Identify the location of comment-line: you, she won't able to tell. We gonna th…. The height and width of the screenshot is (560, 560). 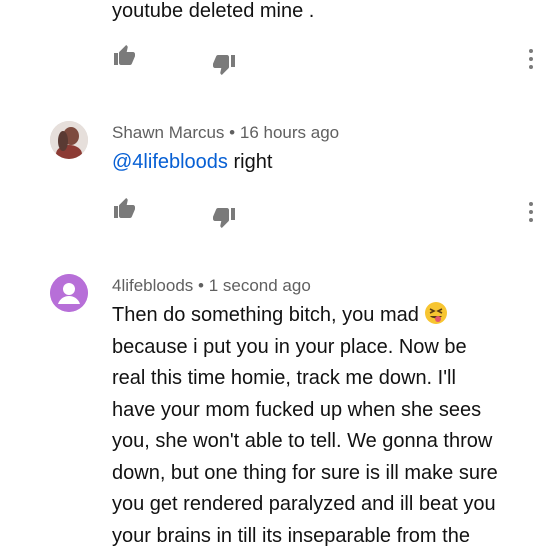
(302, 441).